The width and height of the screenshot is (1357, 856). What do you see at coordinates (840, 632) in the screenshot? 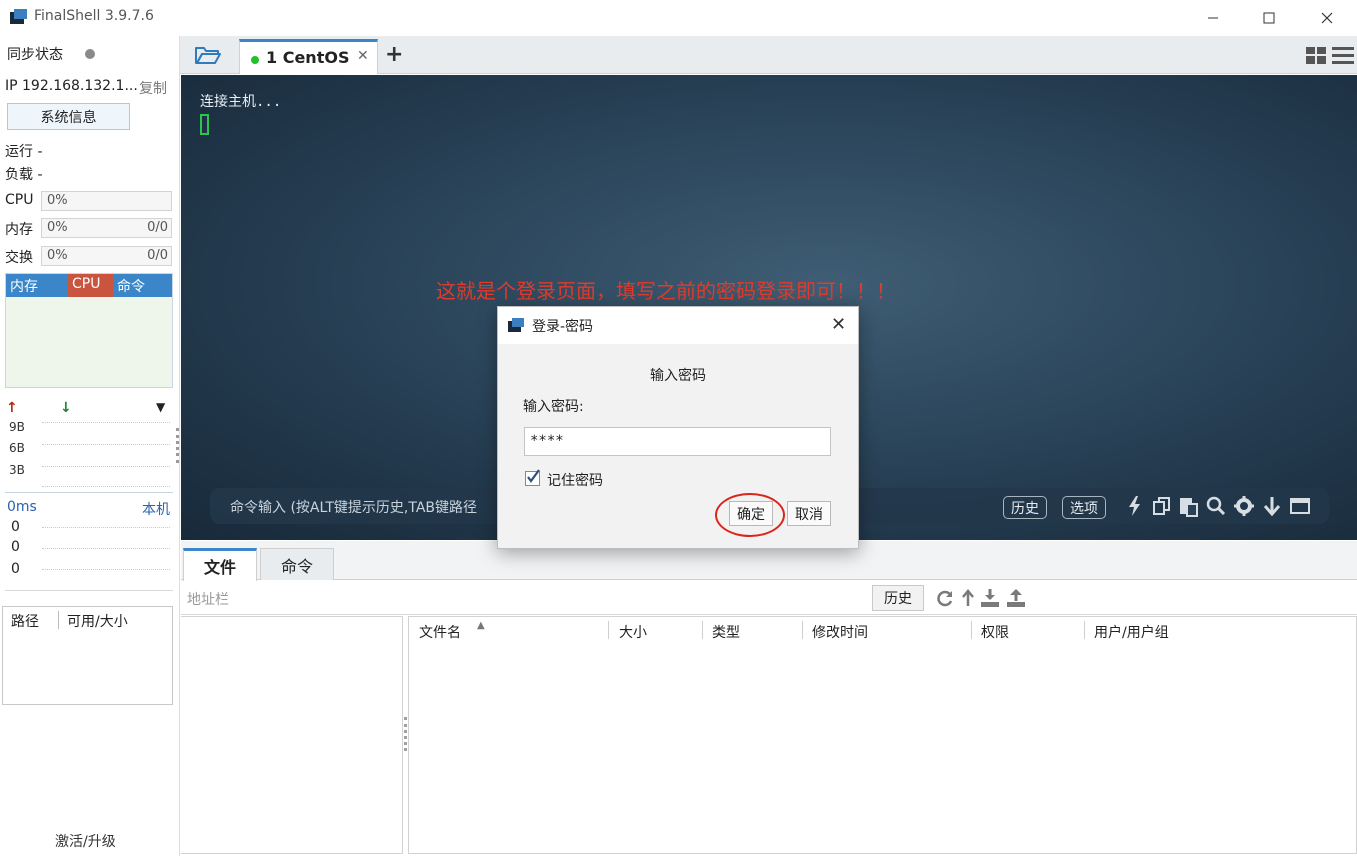
I see `col-modified-time: 修改时间` at bounding box center [840, 632].